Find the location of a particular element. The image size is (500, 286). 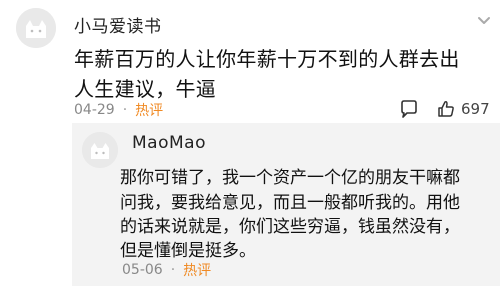

reply-text-line1: 那你可错了，我一个资产一个亿的朋友干嘛都 is located at coordinates (290, 178).